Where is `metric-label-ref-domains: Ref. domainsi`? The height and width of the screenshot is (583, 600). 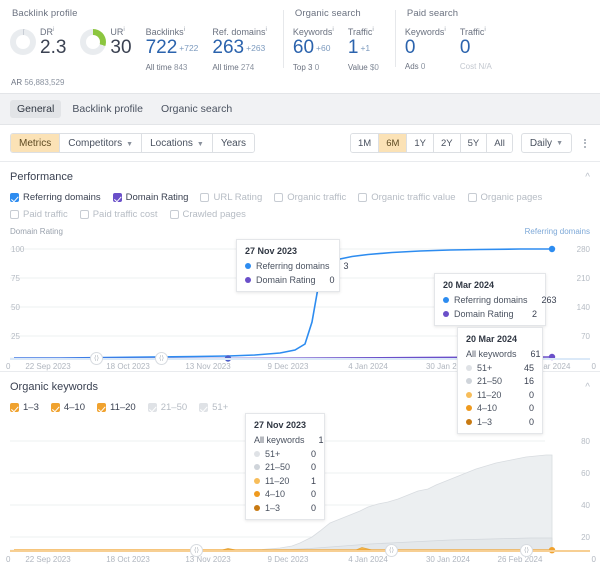
metric-label-ref-domains: Ref. domainsi is located at coordinates (239, 31).